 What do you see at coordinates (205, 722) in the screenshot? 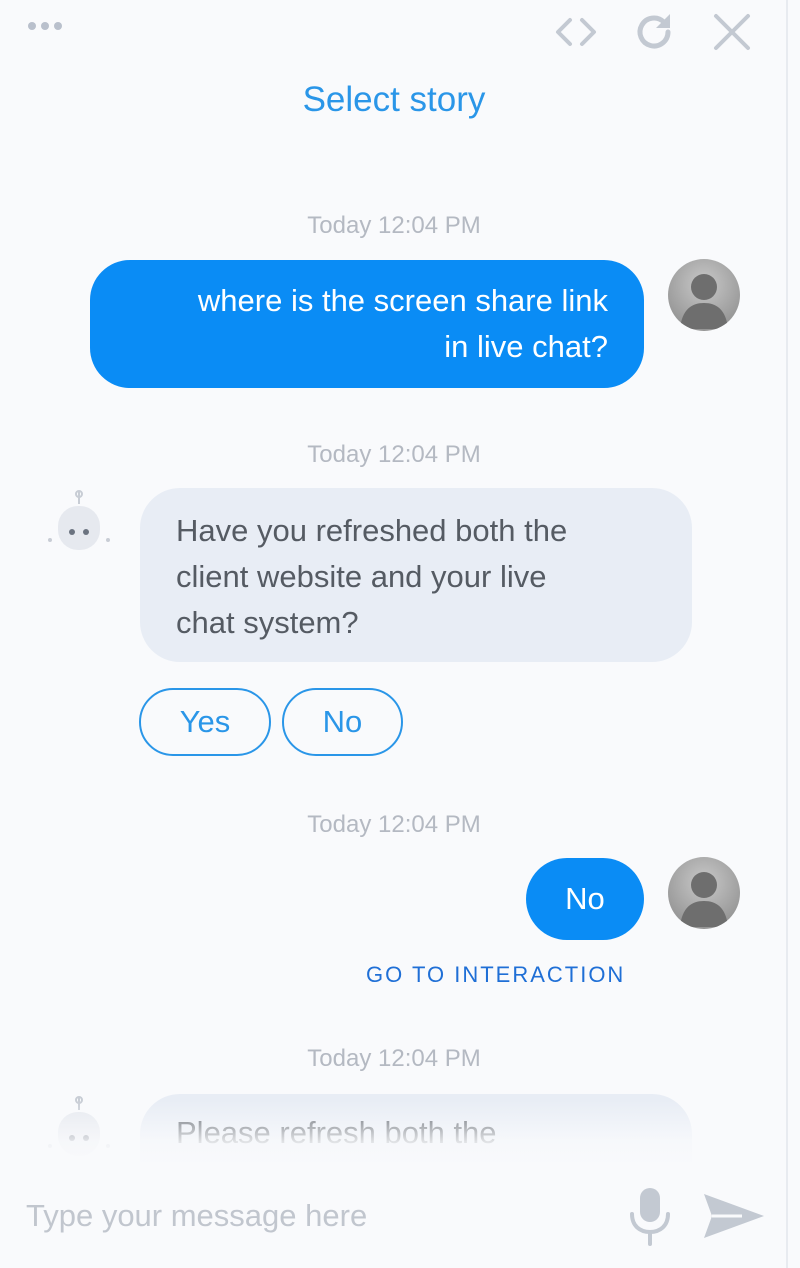
I see `quick-reply-yes-button: Yes` at bounding box center [205, 722].